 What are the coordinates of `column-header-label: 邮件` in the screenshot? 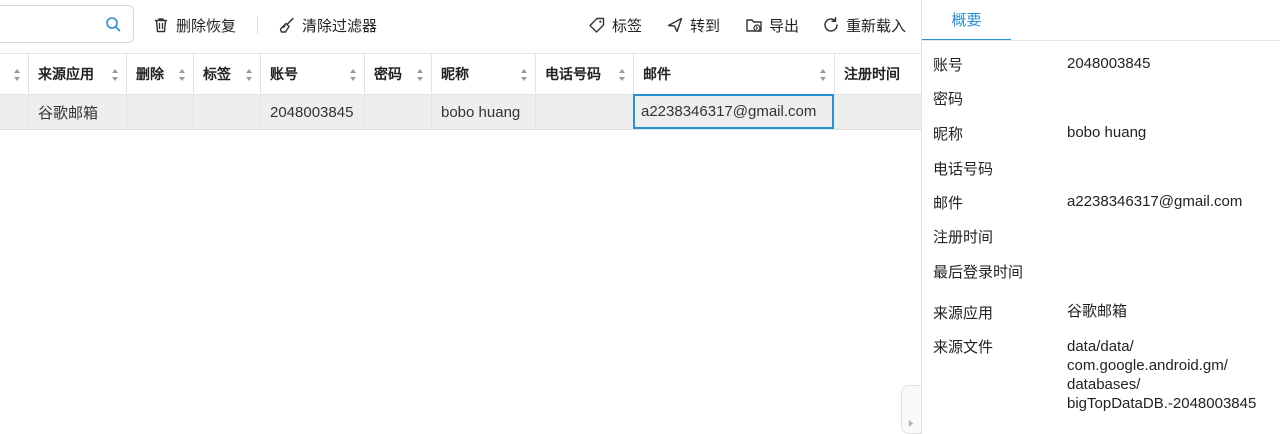 It's located at (657, 74).